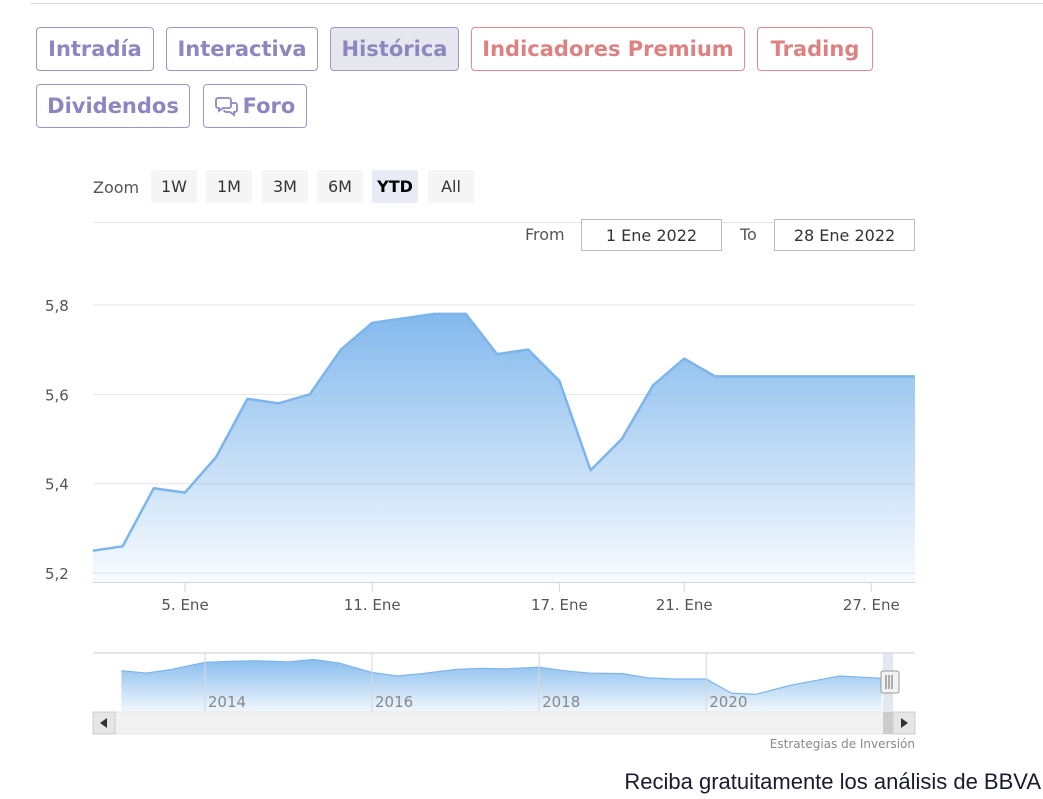 This screenshot has height=799, width=1043. I want to click on y-tick-label: 5,6, so click(57, 395).